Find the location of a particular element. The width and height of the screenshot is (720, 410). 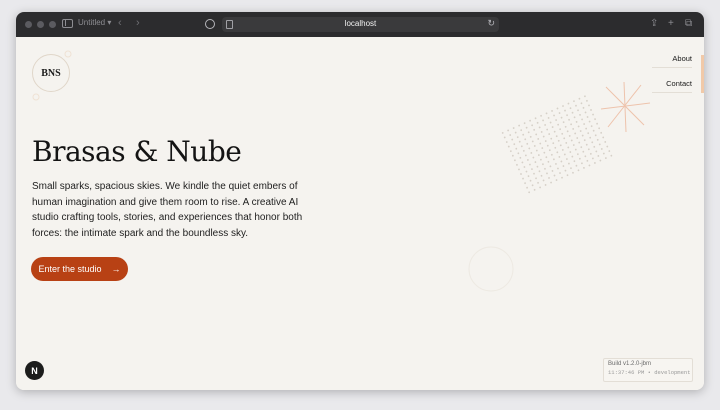

dev-tools-badge: N is located at coordinates (34, 370).